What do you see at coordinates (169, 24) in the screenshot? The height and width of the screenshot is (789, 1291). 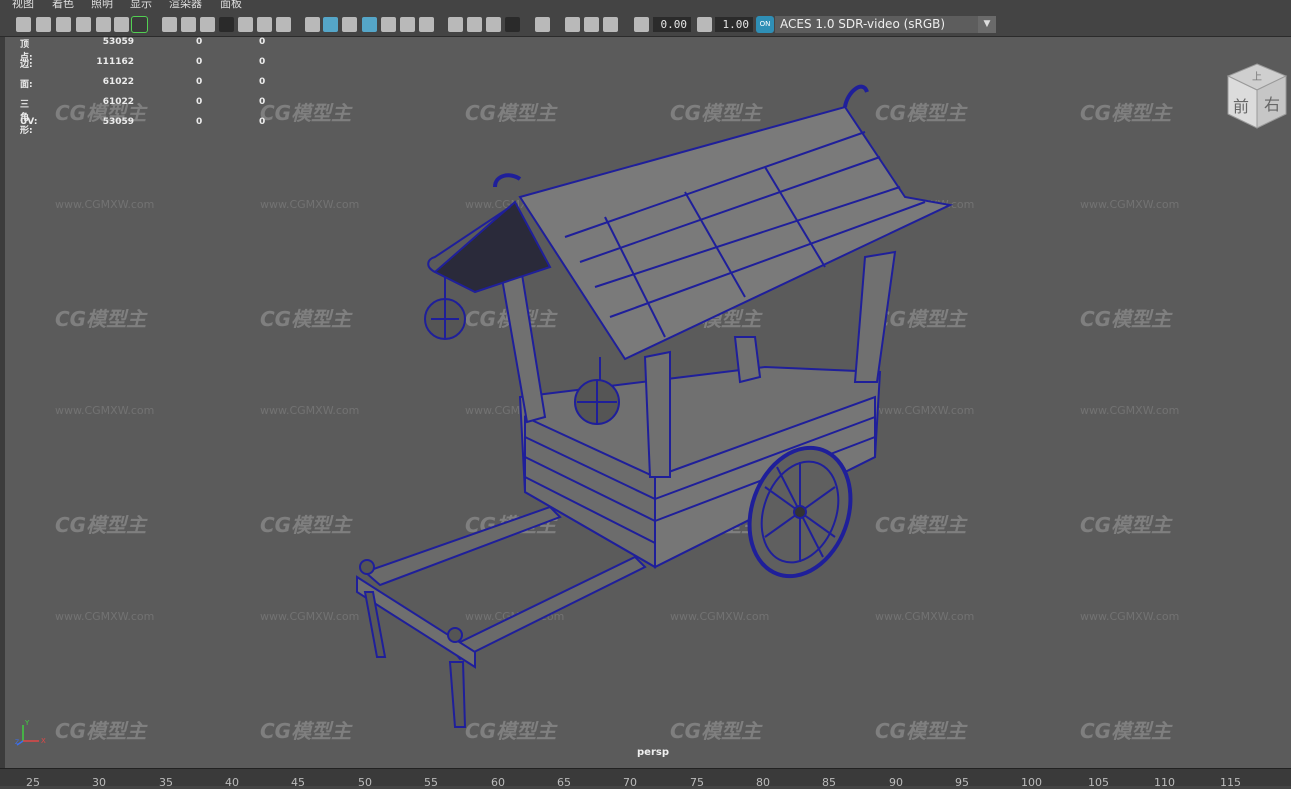 I see `grid-icon` at bounding box center [169, 24].